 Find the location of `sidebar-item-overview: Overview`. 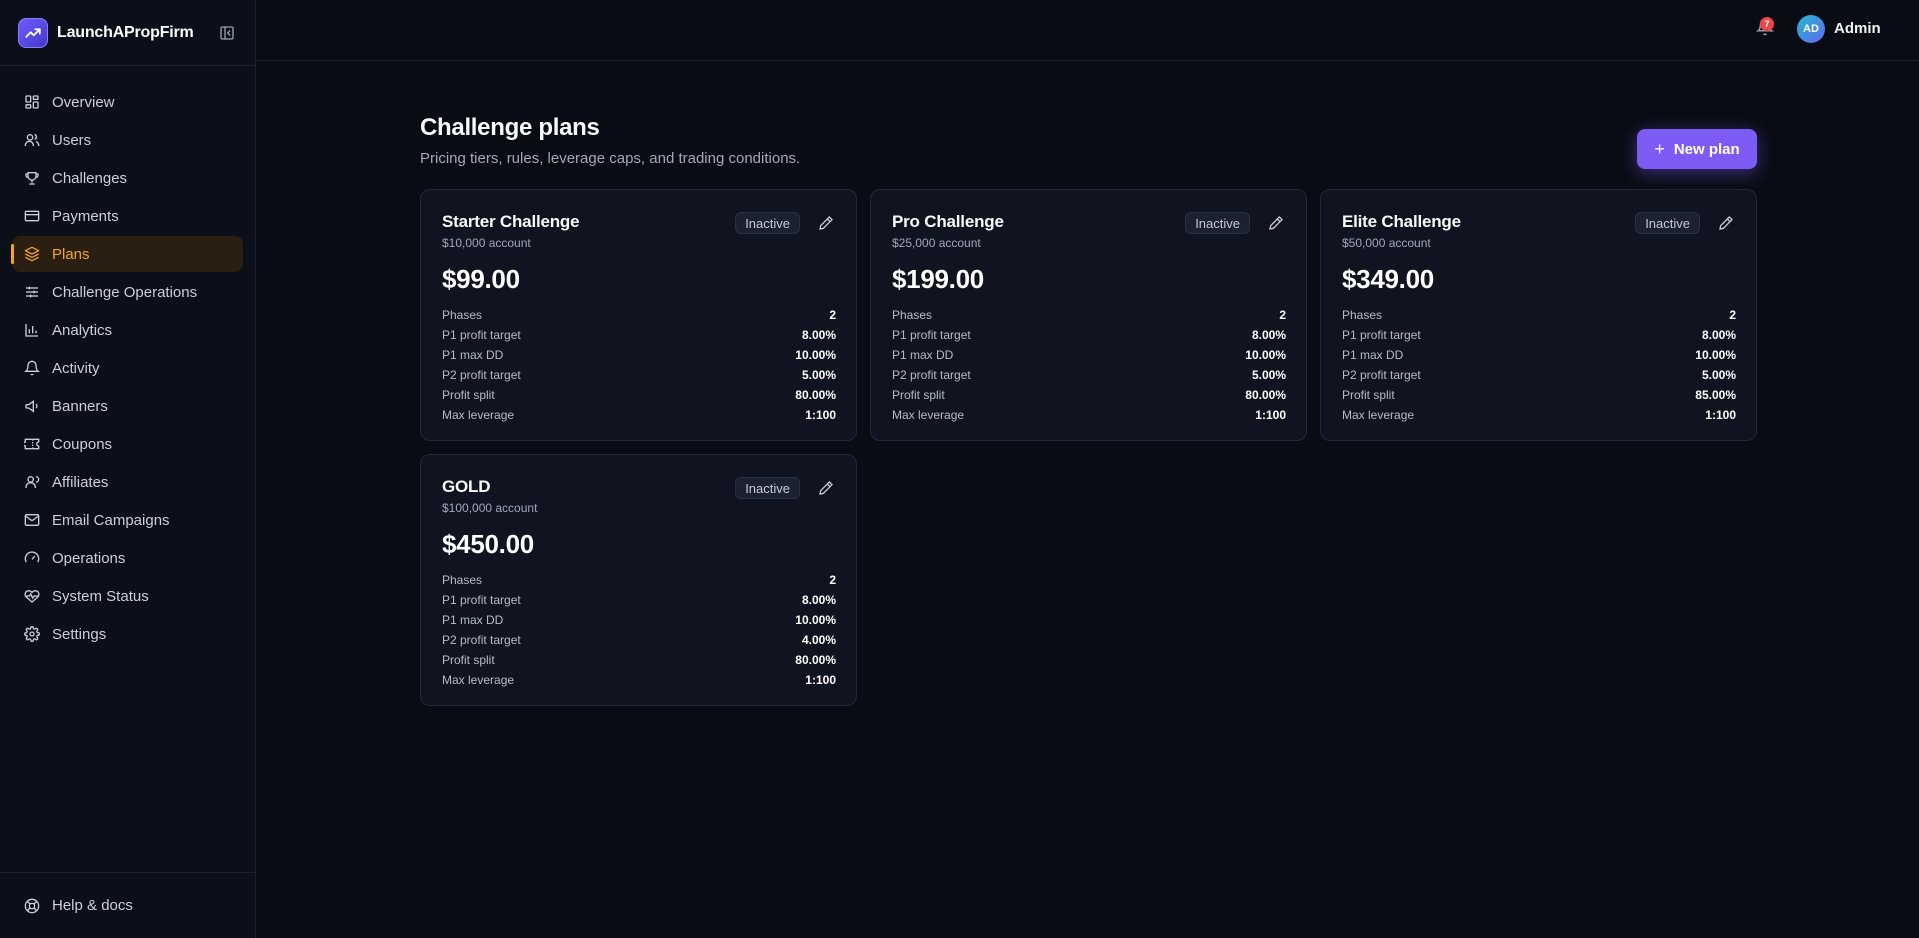

sidebar-item-overview: Overview is located at coordinates (127, 102).